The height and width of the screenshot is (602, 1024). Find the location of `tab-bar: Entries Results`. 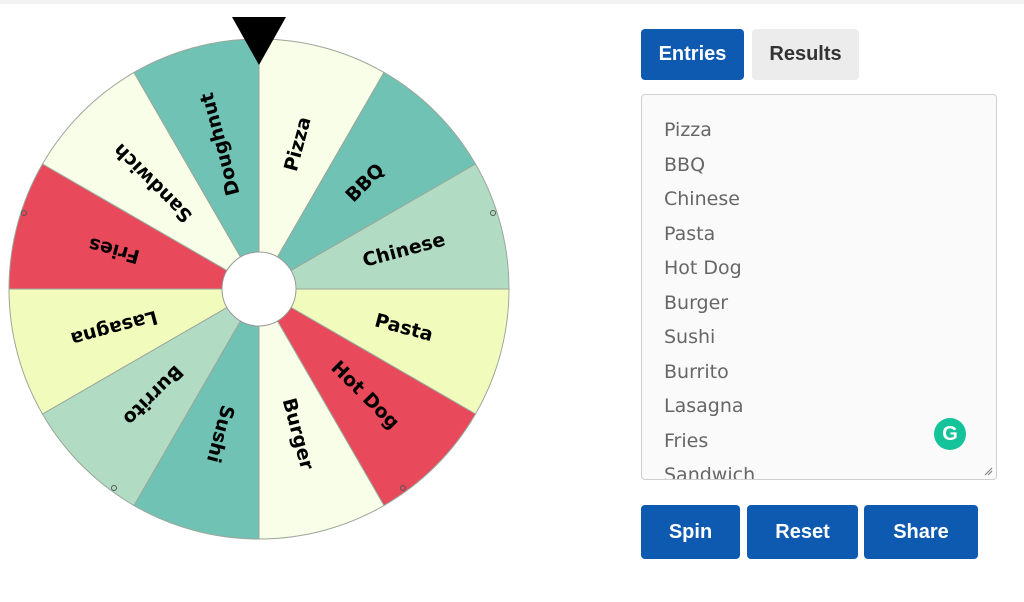

tab-bar: Entries Results is located at coordinates (750, 54).